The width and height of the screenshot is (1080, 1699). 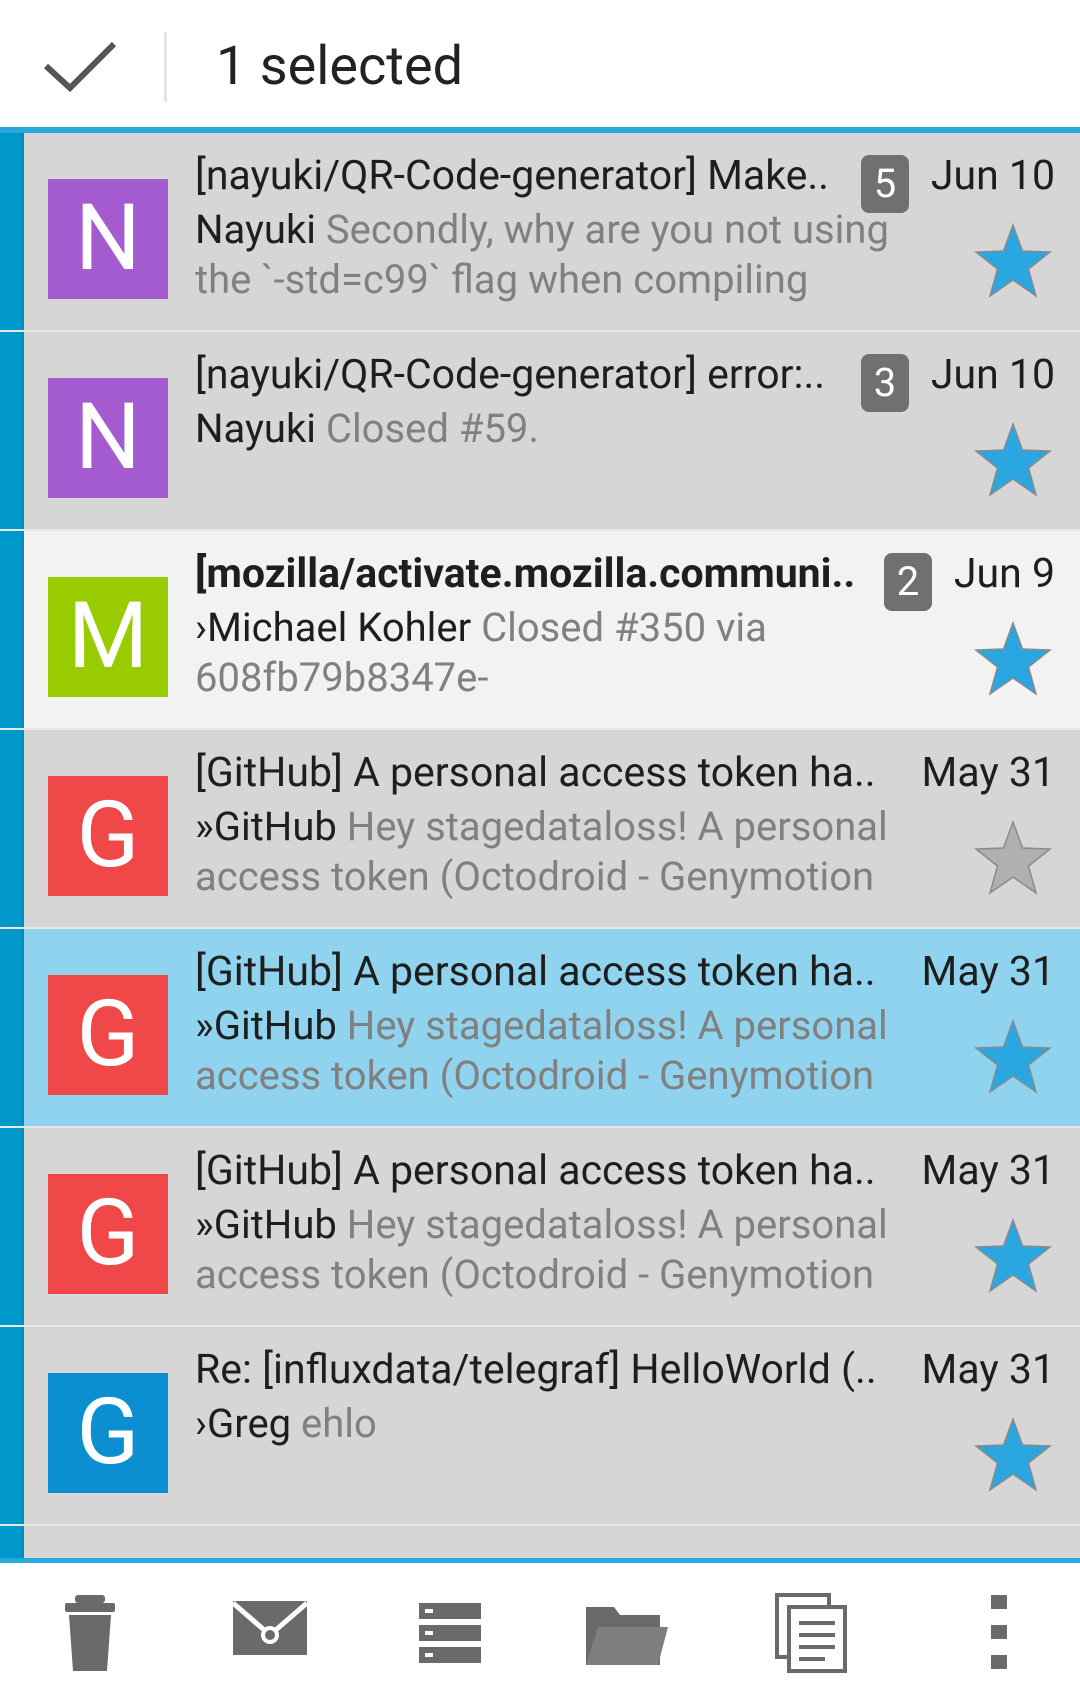 What do you see at coordinates (540, 66) in the screenshot?
I see `contextual-action-bar: 1 selected` at bounding box center [540, 66].